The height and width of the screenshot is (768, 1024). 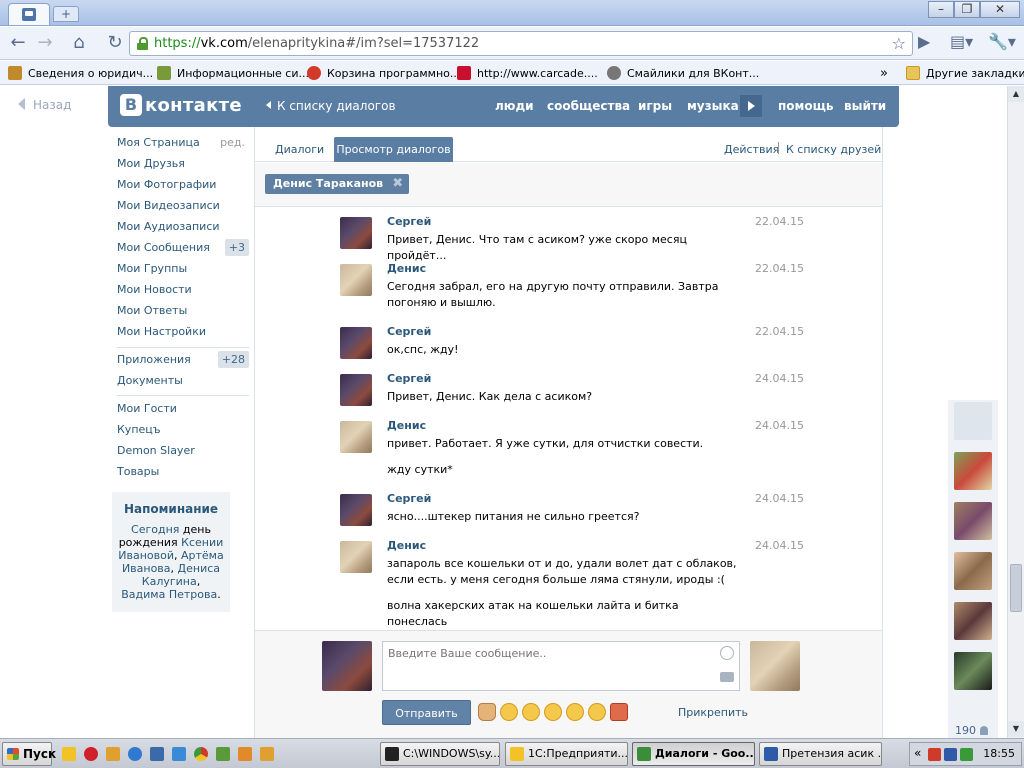 What do you see at coordinates (397, 184) in the screenshot?
I see `remove-peer-icon: ✖` at bounding box center [397, 184].